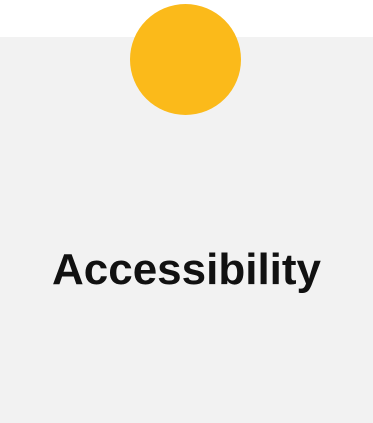 The width and height of the screenshot is (373, 423). What do you see at coordinates (185, 59) in the screenshot?
I see `yellow-circle-icon` at bounding box center [185, 59].